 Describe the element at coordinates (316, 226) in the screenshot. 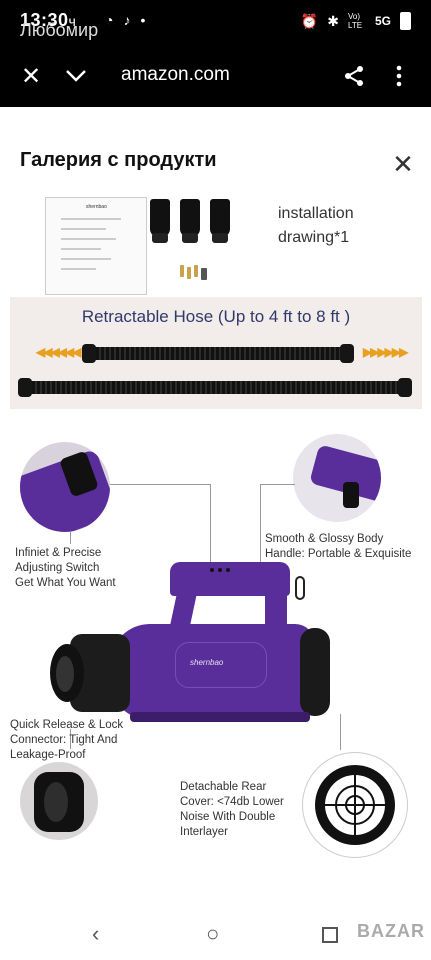

I see `accessory-caption: installation drawing*1` at that location.